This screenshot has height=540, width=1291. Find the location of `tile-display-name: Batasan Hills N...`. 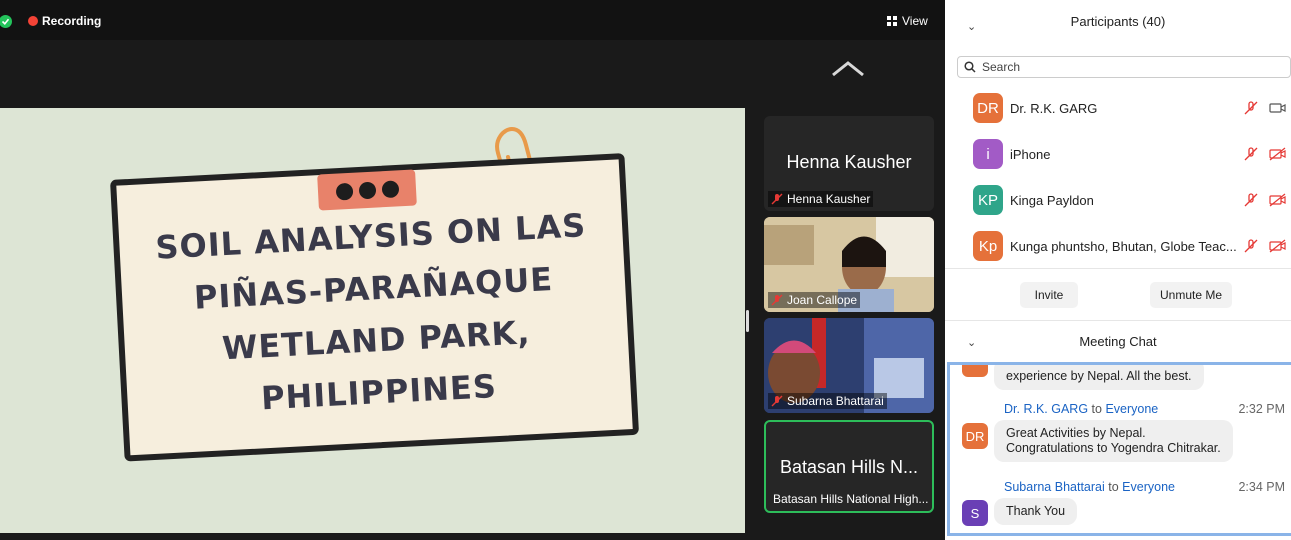

tile-display-name: Batasan Hills N... is located at coordinates (849, 467).